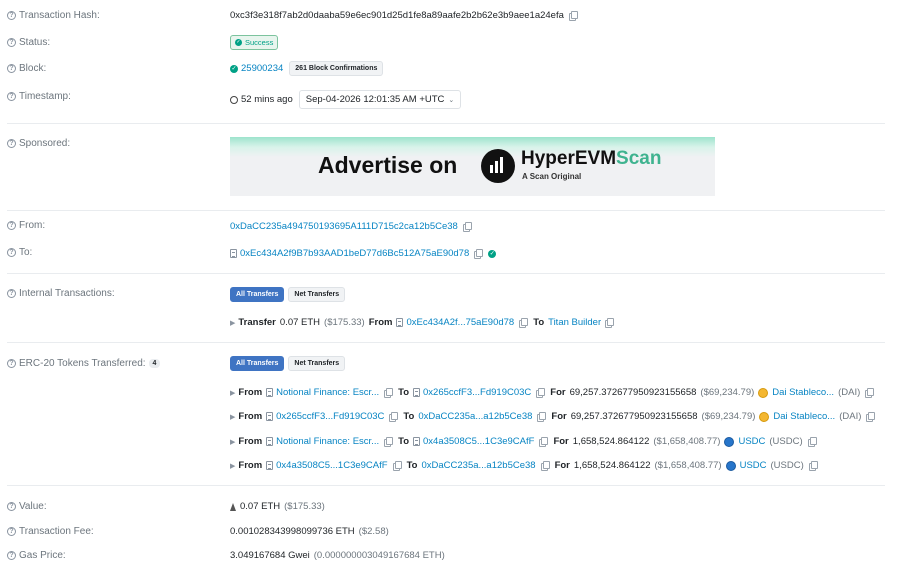 This screenshot has width=898, height=576. What do you see at coordinates (380, 99) in the screenshot?
I see `timestamp-format-select: Sep-04-2026 12:01:35 AM +UTC ⌄` at bounding box center [380, 99].